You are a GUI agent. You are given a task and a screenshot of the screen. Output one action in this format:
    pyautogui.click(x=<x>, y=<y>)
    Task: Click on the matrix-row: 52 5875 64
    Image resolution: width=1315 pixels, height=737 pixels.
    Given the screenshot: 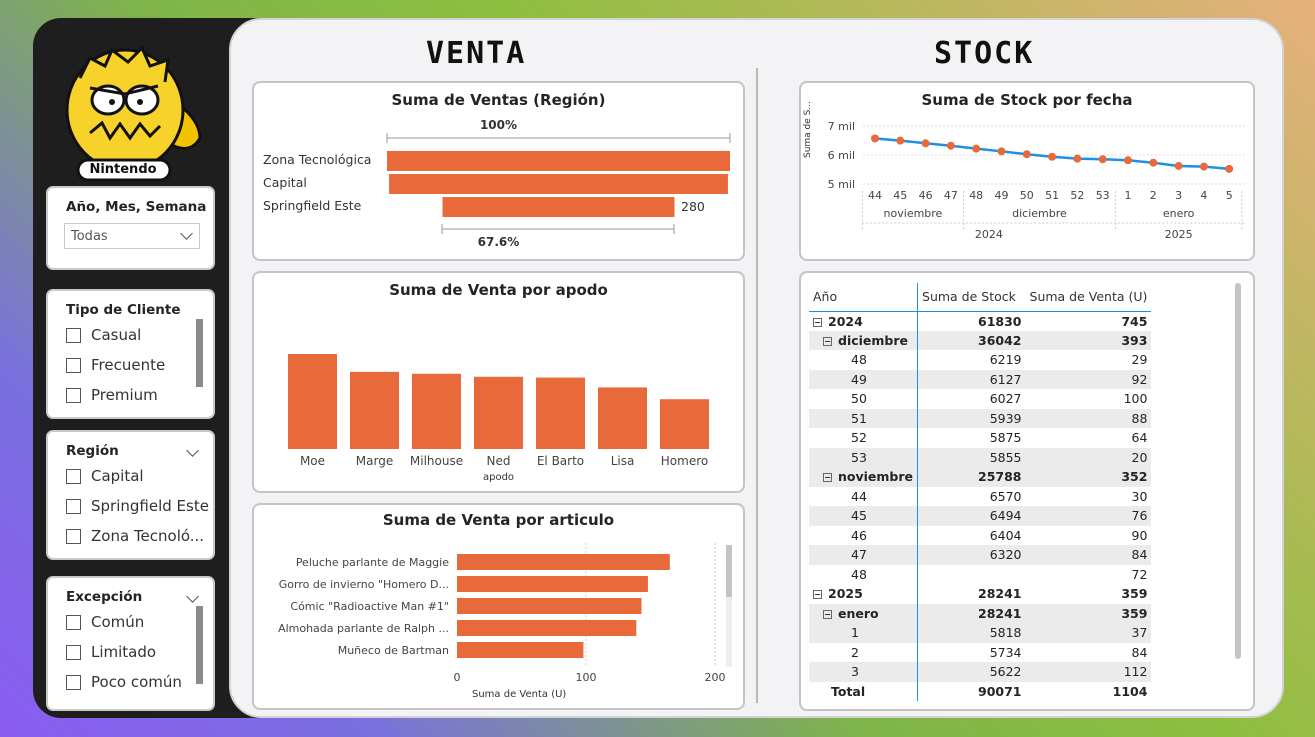 What is the action you would take?
    pyautogui.click(x=980, y=438)
    